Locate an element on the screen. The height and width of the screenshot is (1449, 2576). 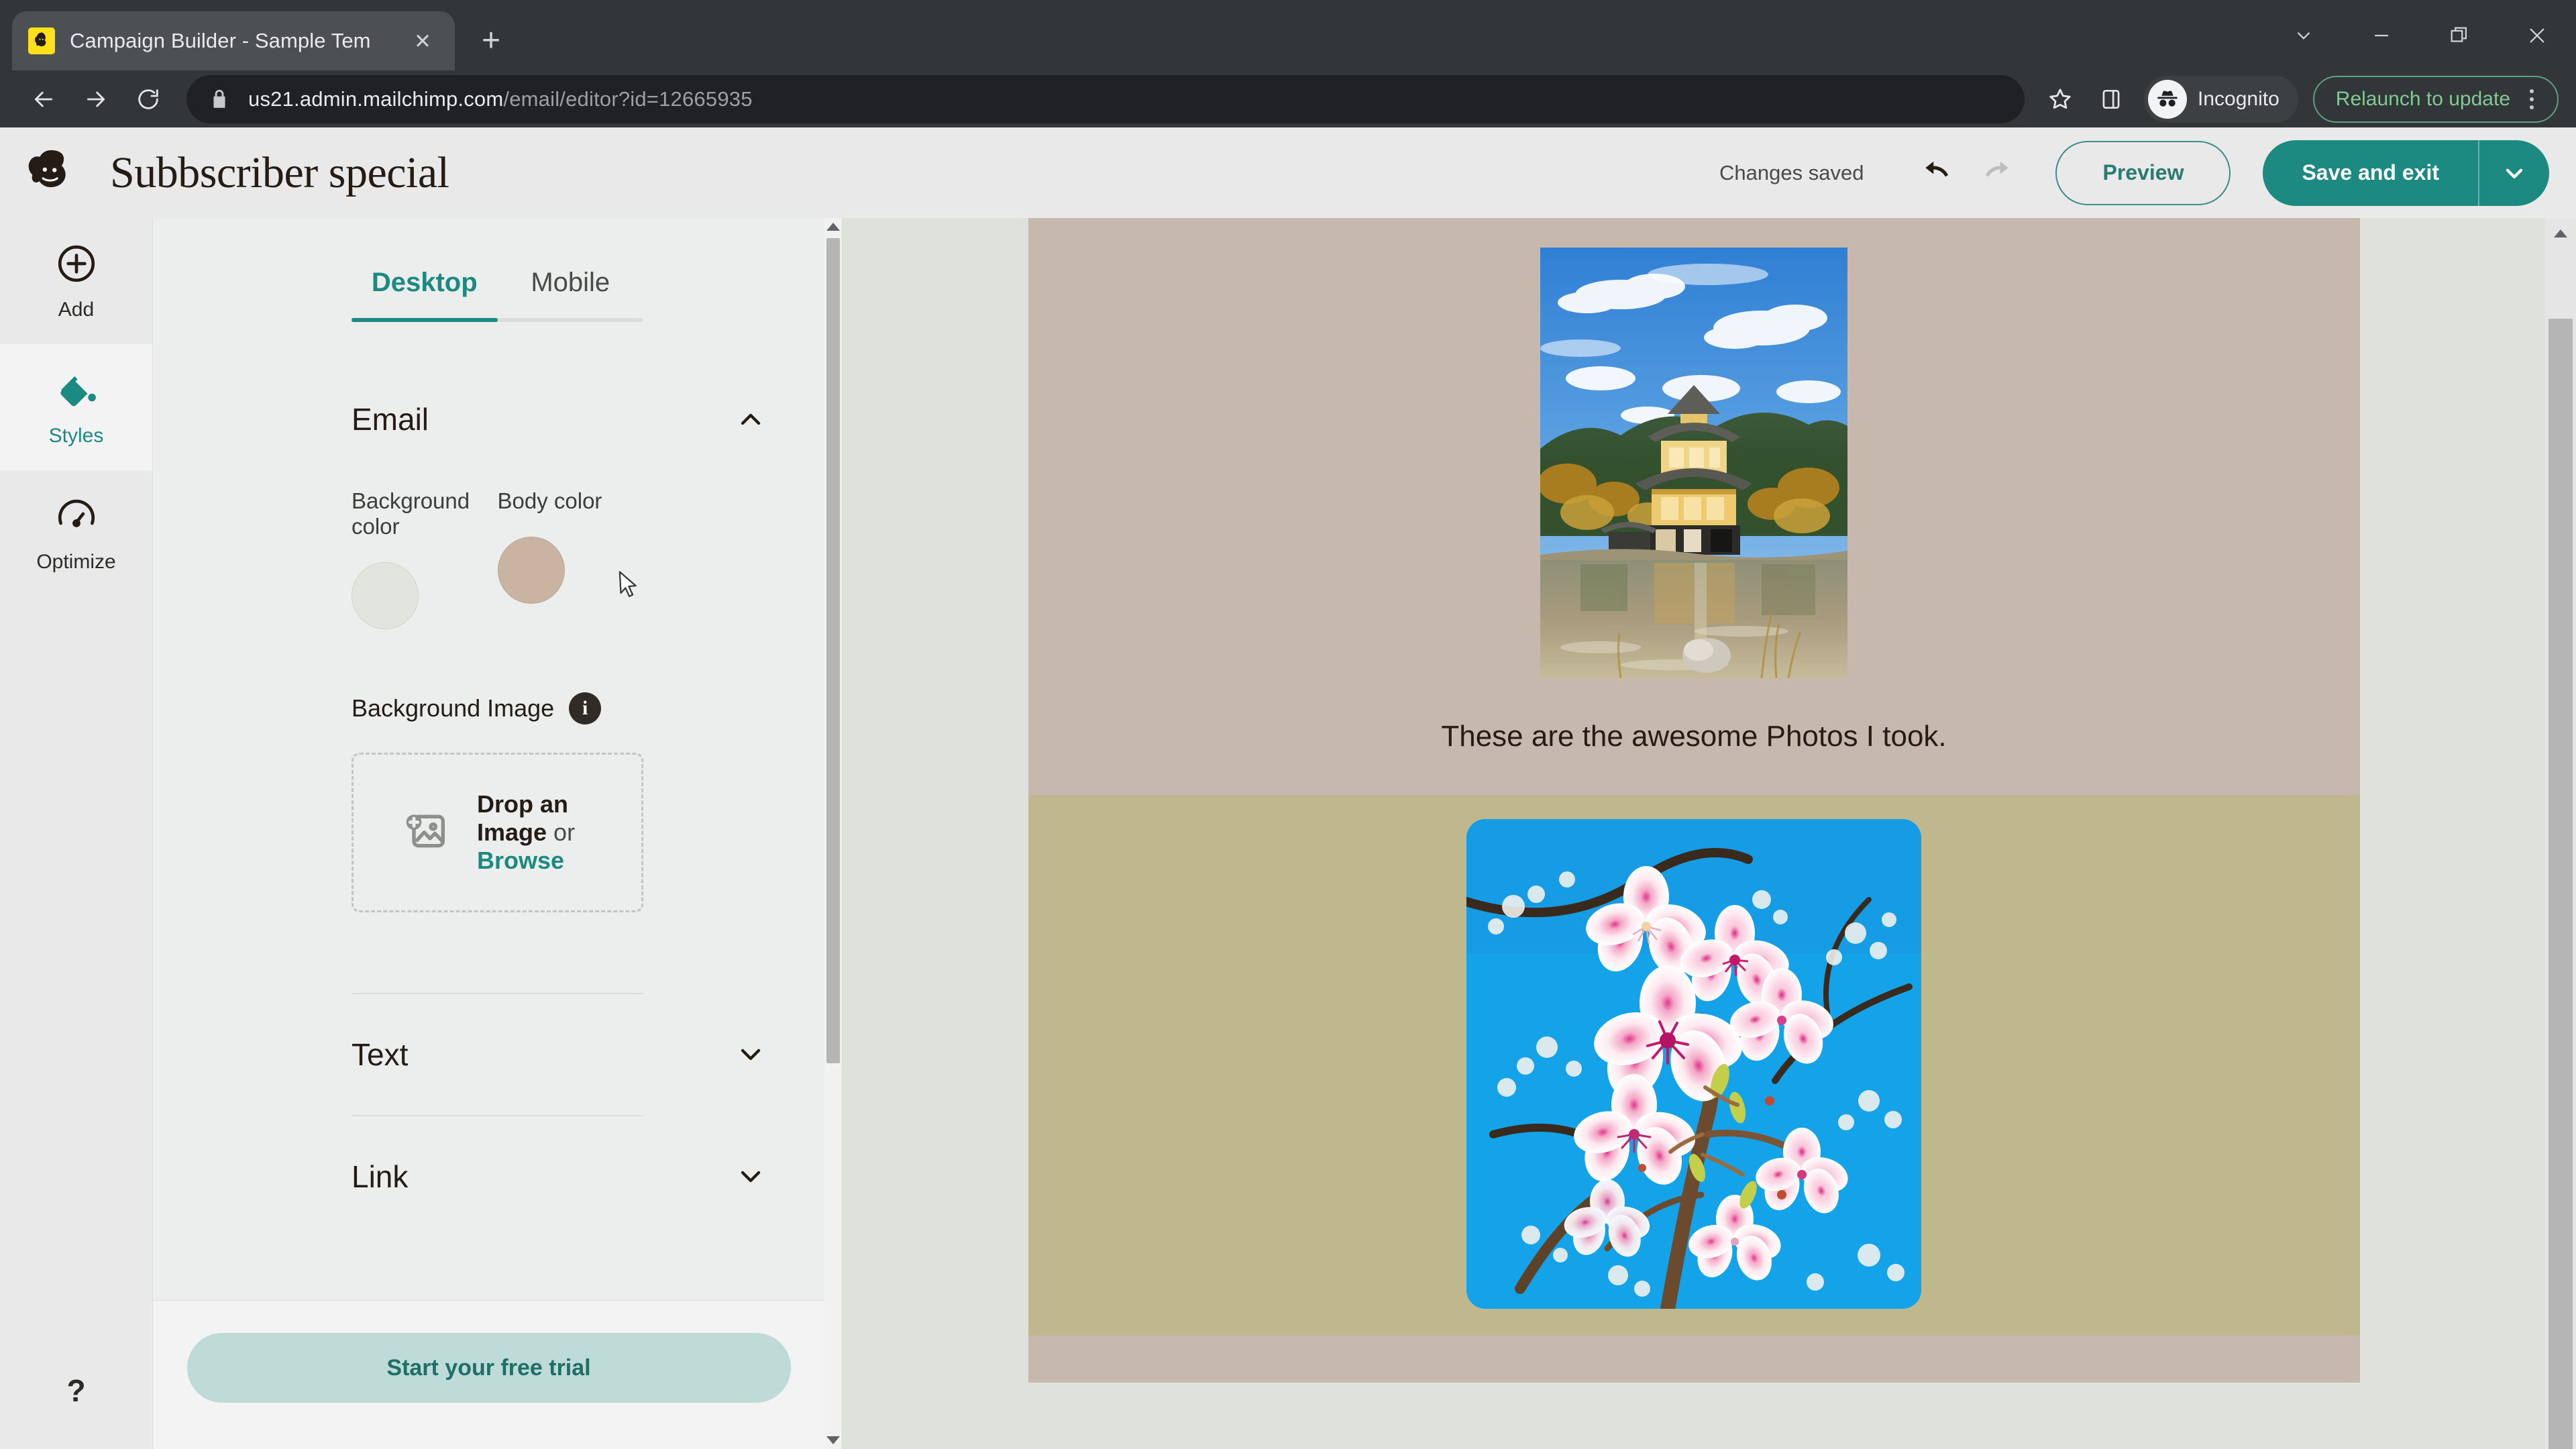
photo-cherry-blossoms is located at coordinates (1693, 1064).